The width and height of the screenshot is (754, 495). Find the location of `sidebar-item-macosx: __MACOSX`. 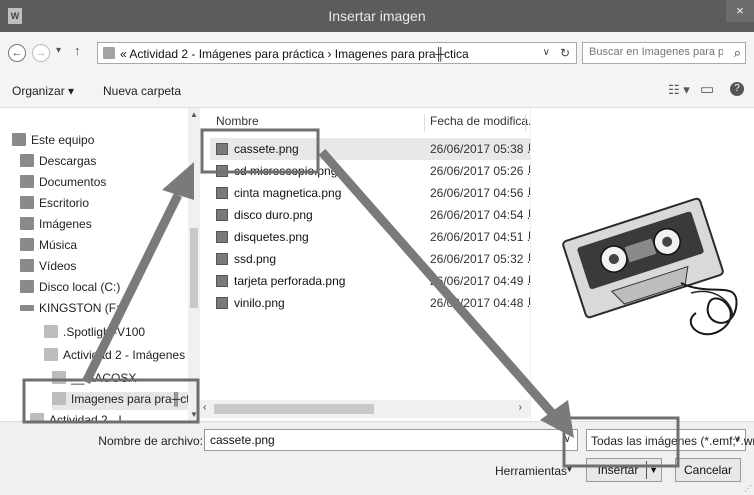

sidebar-item-macosx: __MACOSX is located at coordinates (94, 380).